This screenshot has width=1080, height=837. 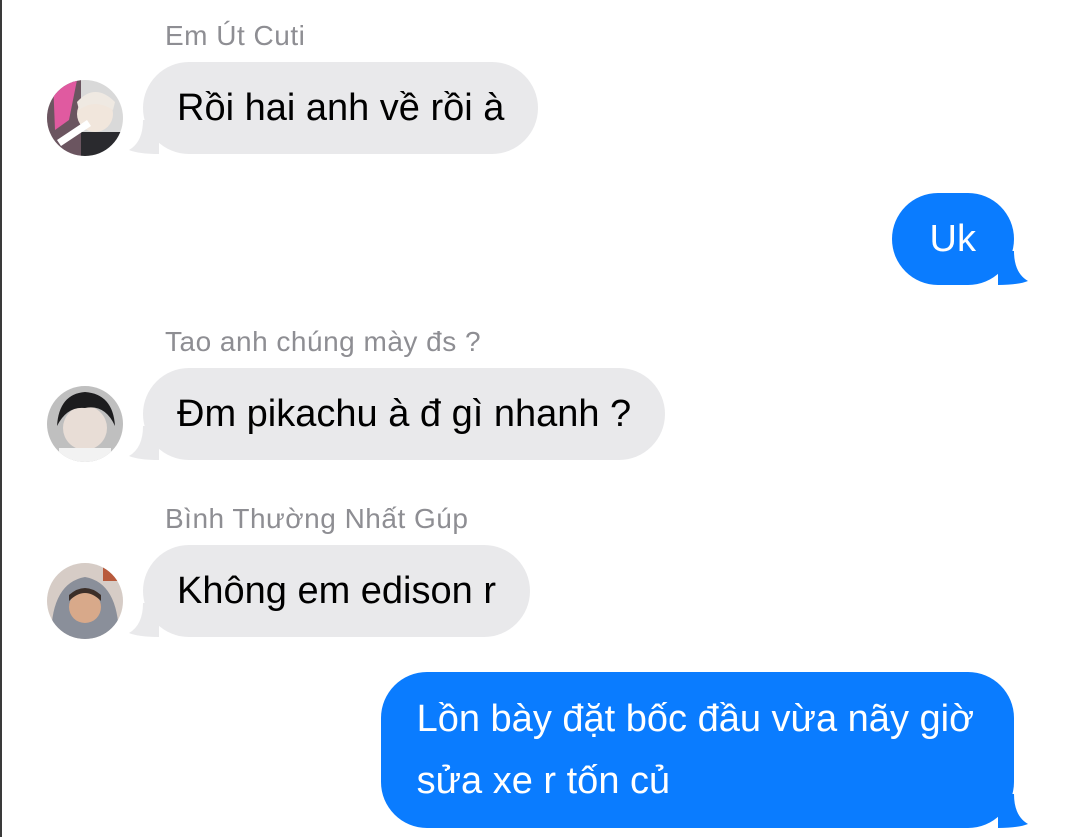 I want to click on message-bubble-incoming: Đm pikachu à đ gì nhanh ?, so click(x=397, y=414).